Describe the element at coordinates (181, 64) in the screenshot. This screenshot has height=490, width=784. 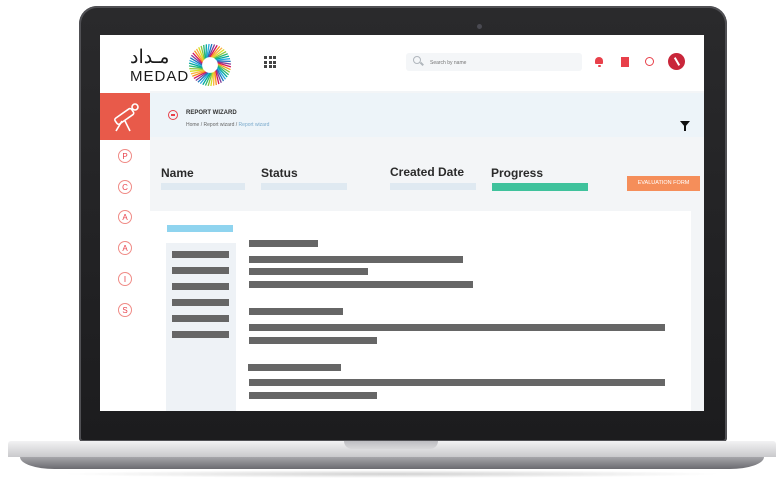
I see `medad-logo: مـداد MEDAD` at that location.